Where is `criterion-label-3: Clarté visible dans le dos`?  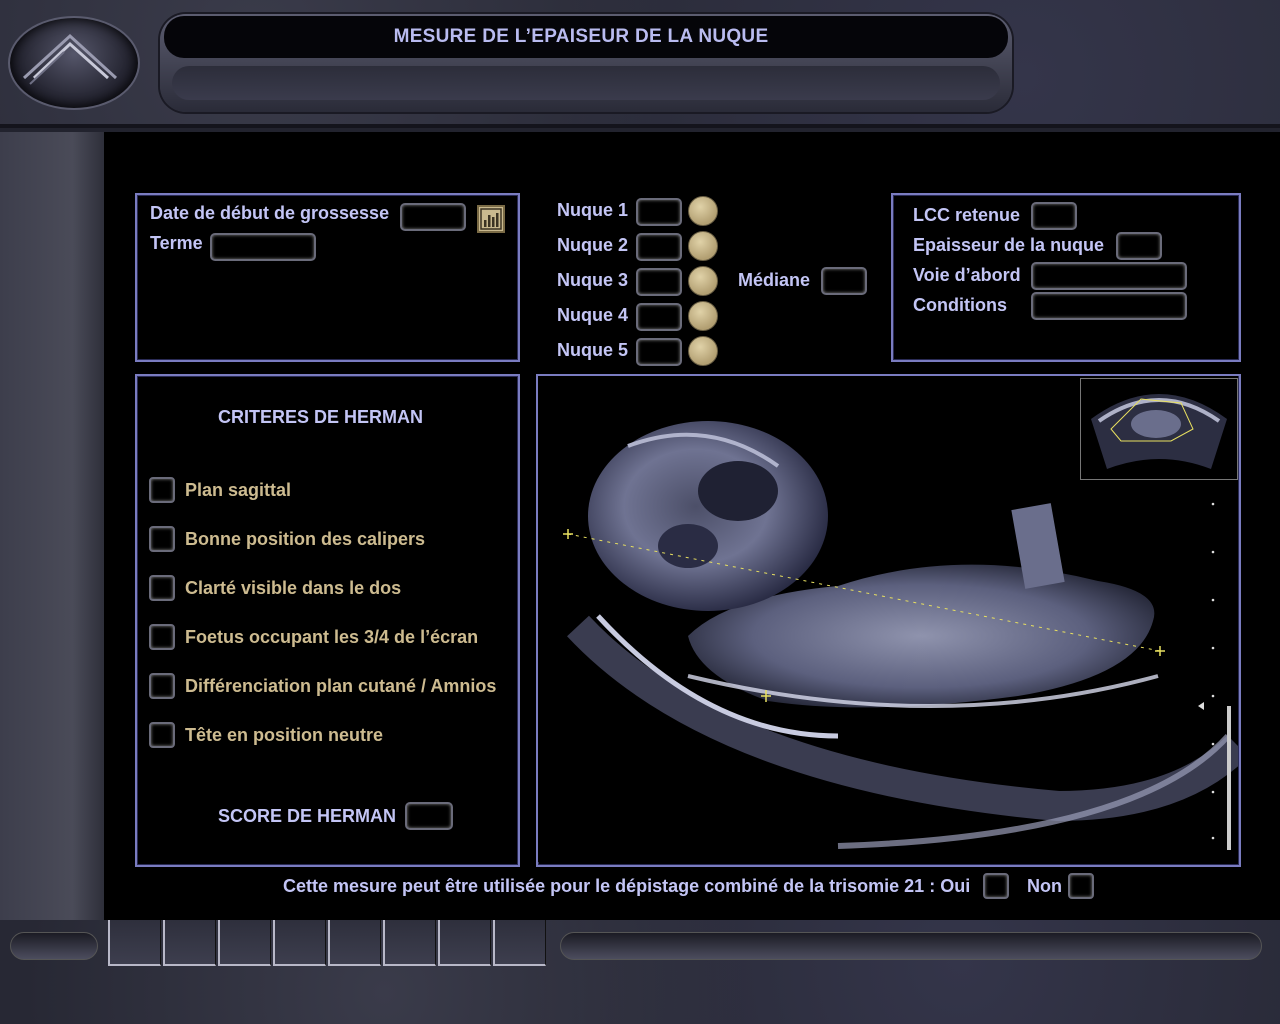 criterion-label-3: Clarté visible dans le dos is located at coordinates (293, 588).